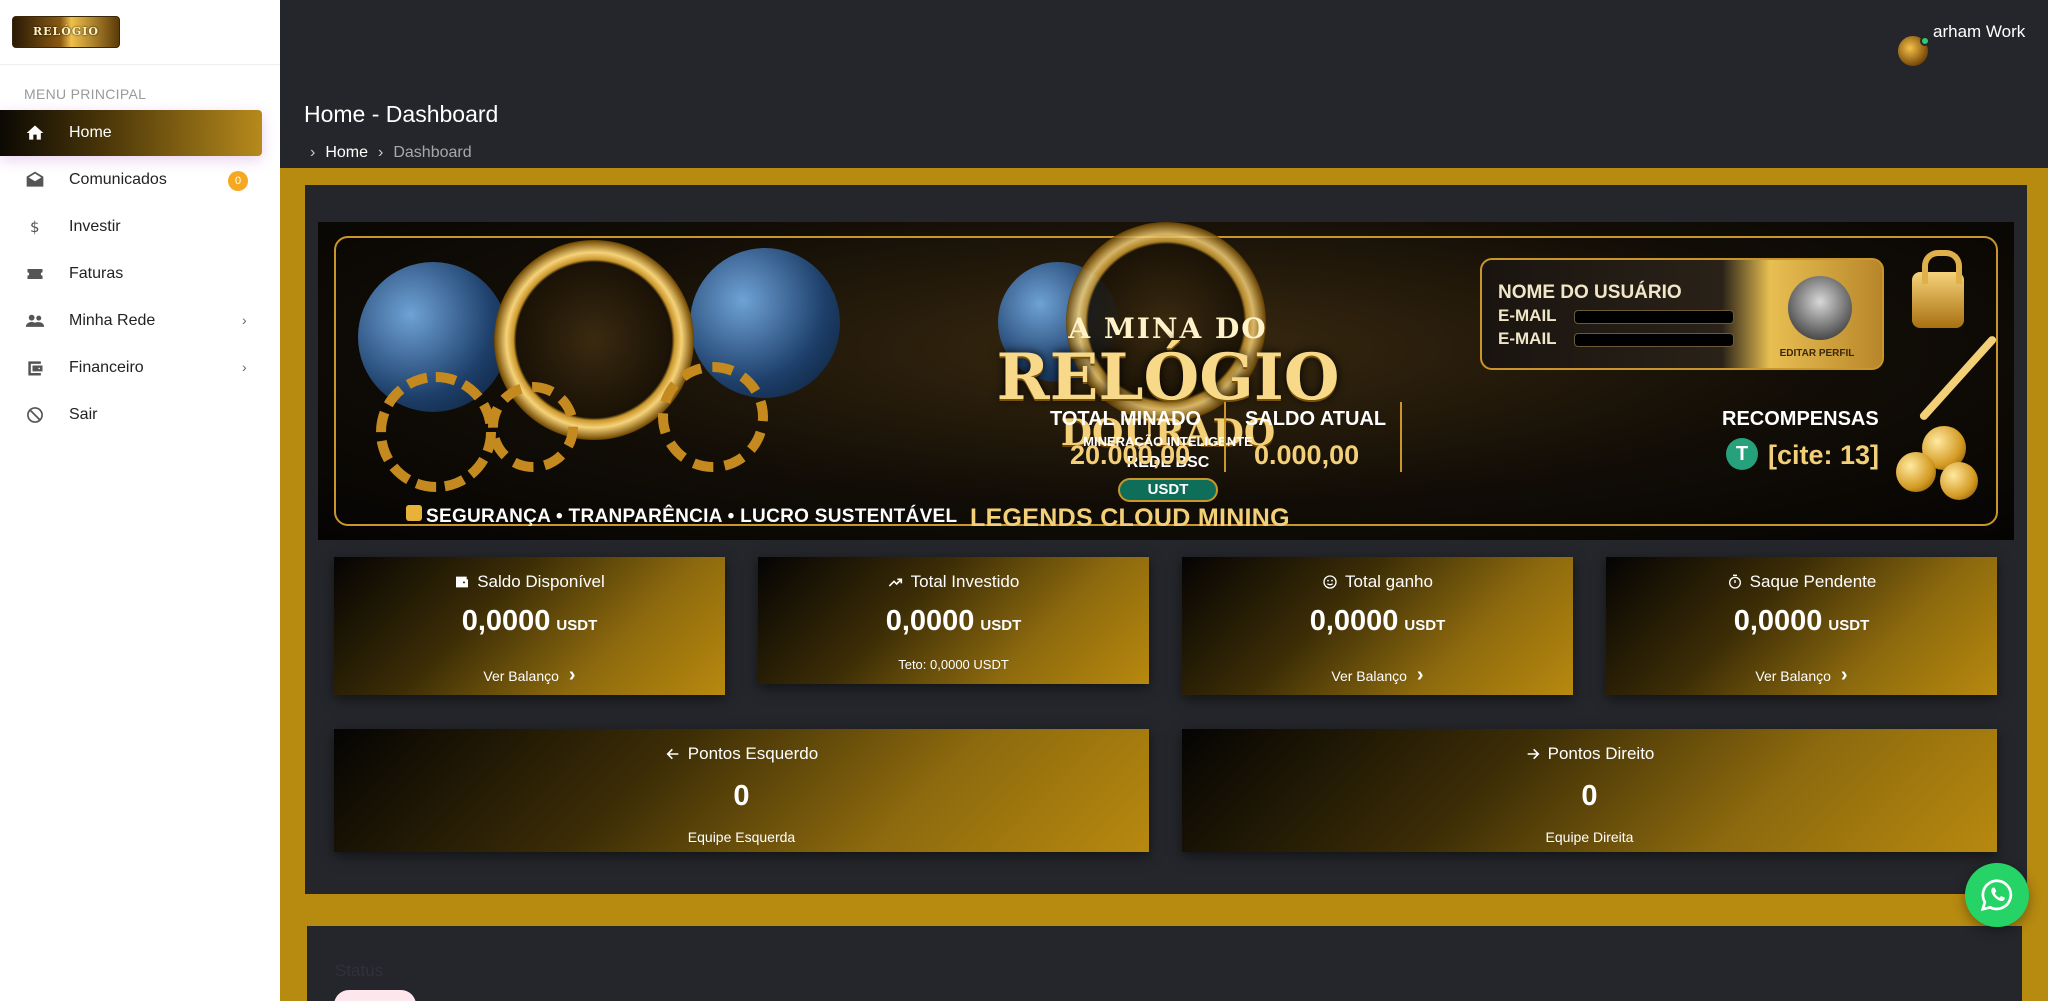 The image size is (2048, 1001). Describe the element at coordinates (1813, 581) in the screenshot. I see `card-title-text: Saque Pendente` at that location.